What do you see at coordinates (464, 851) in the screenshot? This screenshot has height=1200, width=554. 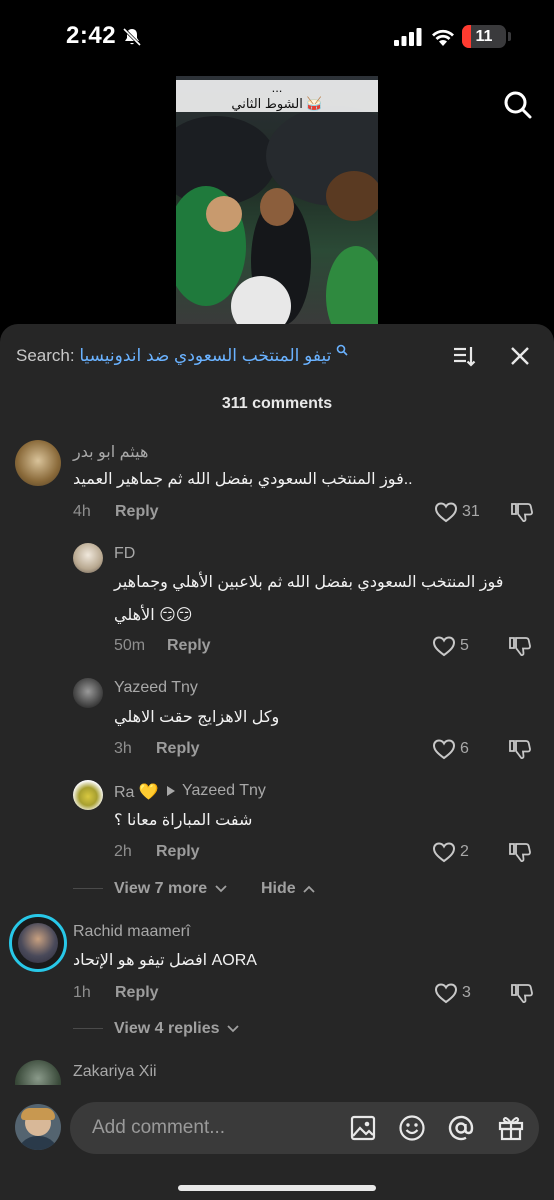 I see `like-count: 2` at bounding box center [464, 851].